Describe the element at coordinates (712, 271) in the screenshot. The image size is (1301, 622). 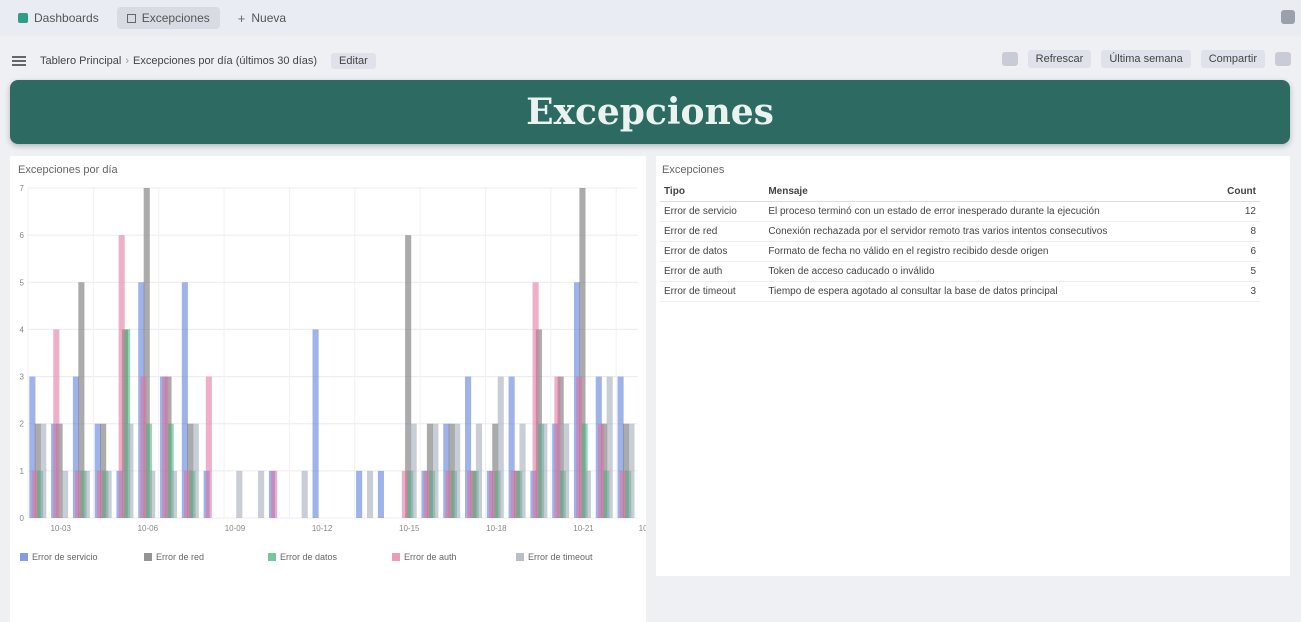
I see `cell-type: Error de auth` at that location.